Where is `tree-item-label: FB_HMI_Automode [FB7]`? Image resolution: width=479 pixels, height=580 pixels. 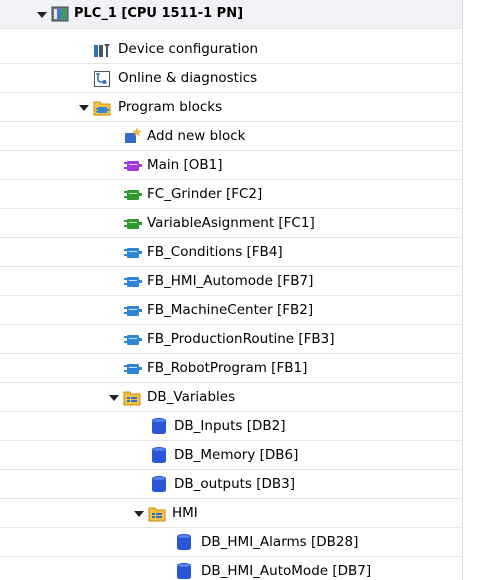
tree-item-label: FB_HMI_Automode [FB7] is located at coordinates (230, 281).